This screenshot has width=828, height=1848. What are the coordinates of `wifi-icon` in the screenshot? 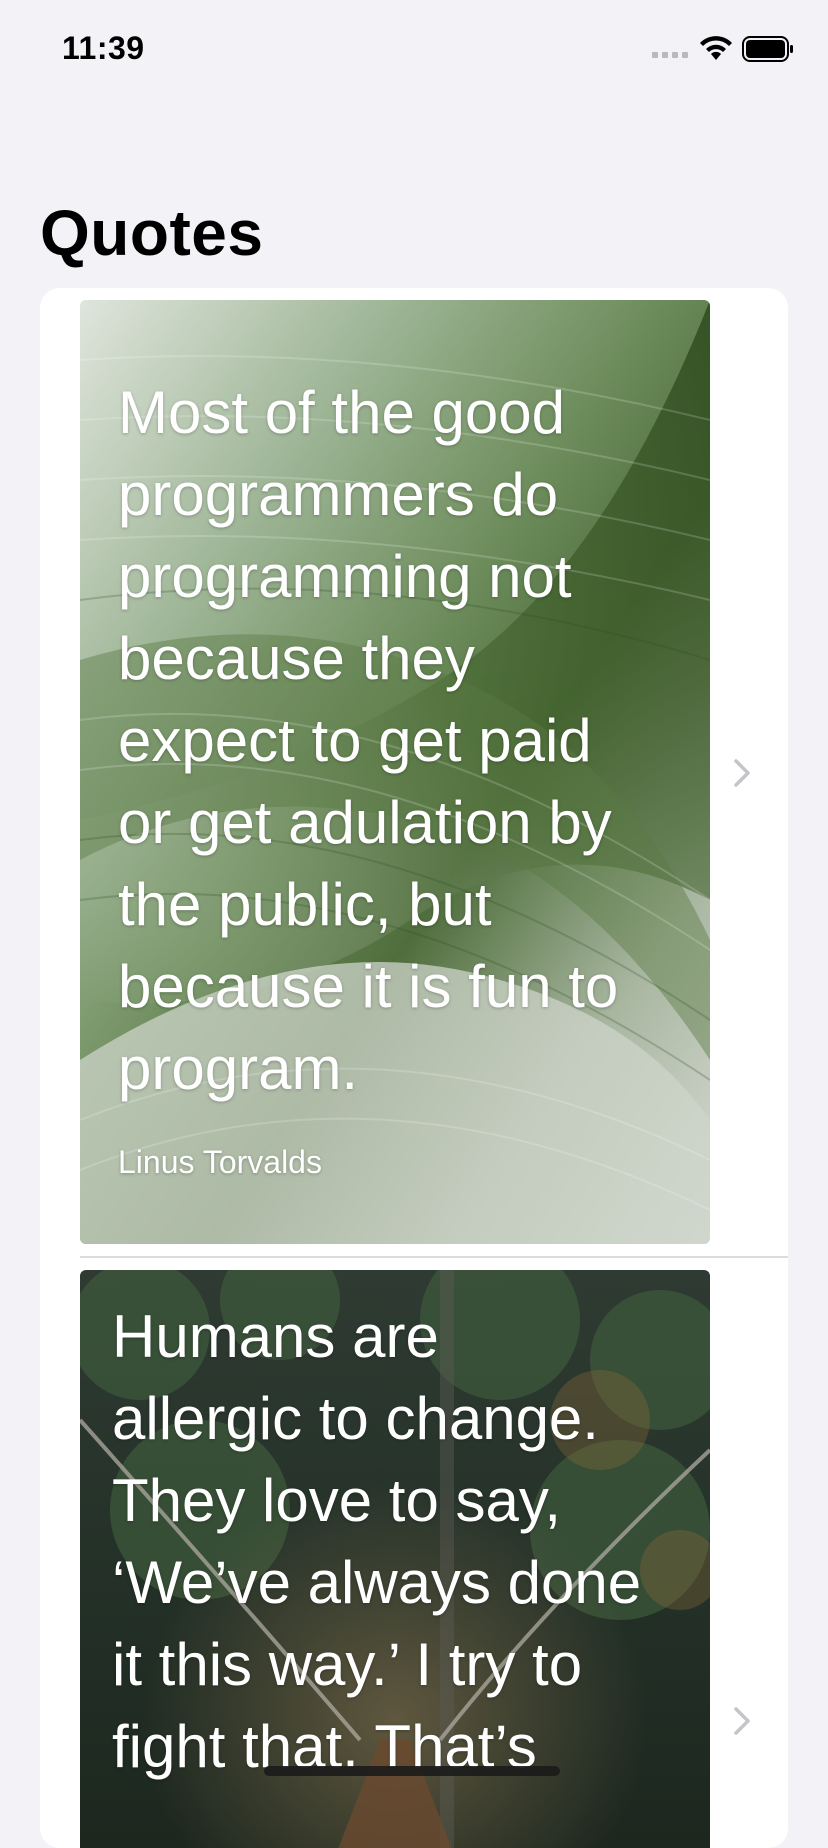 It's located at (716, 48).